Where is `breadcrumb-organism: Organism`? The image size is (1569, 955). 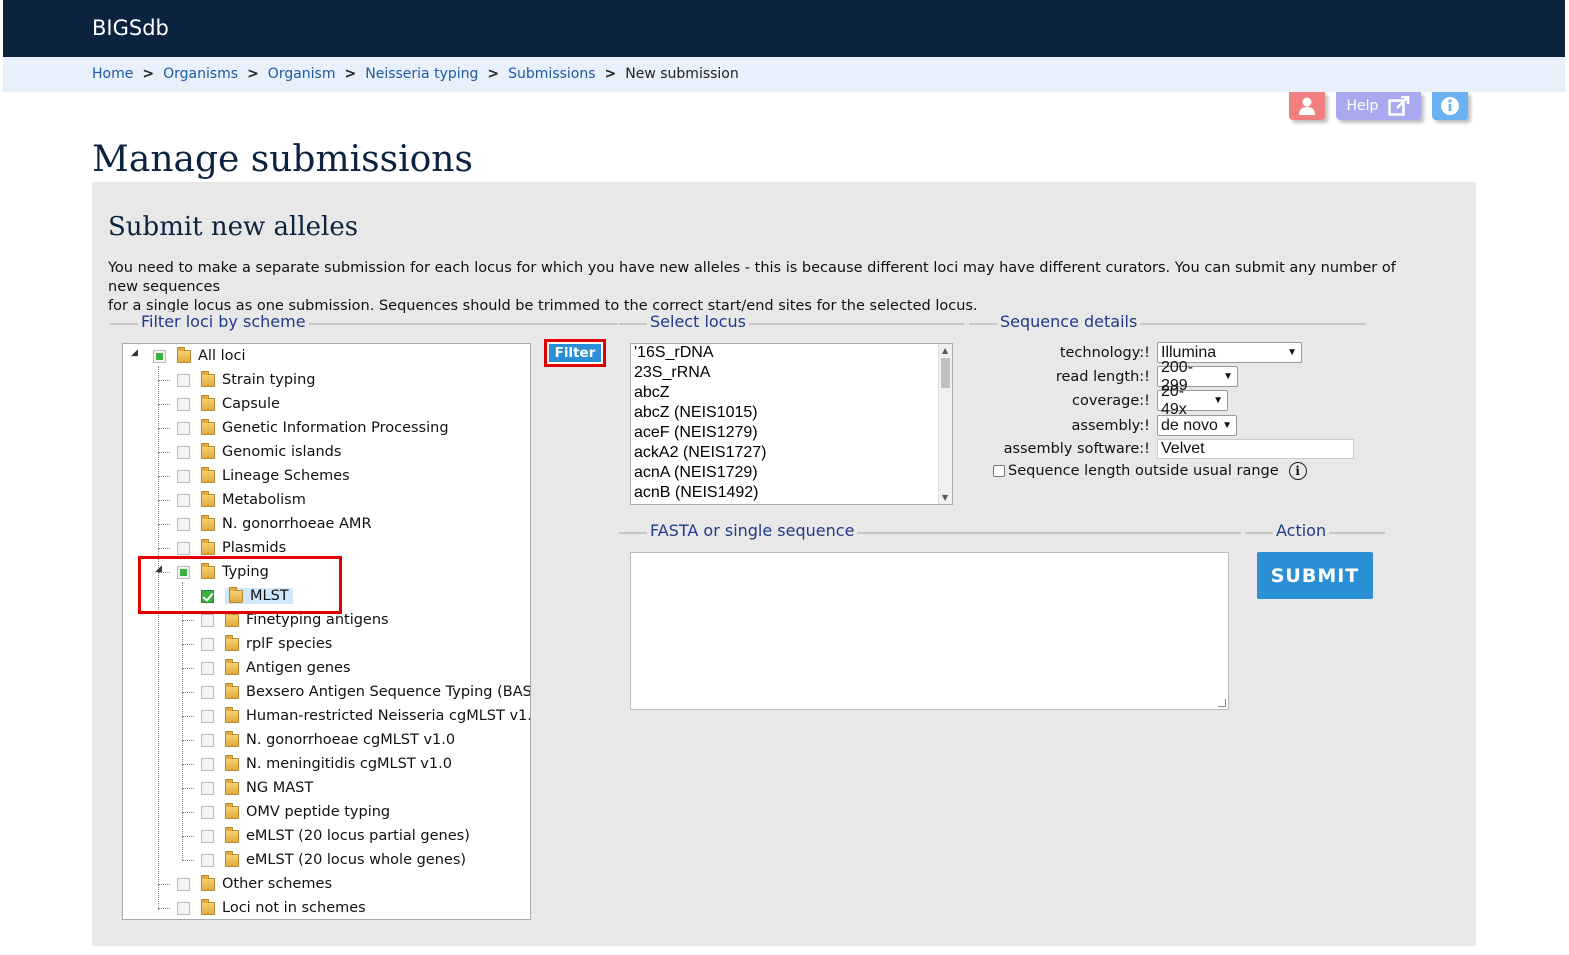 breadcrumb-organism: Organism is located at coordinates (302, 74).